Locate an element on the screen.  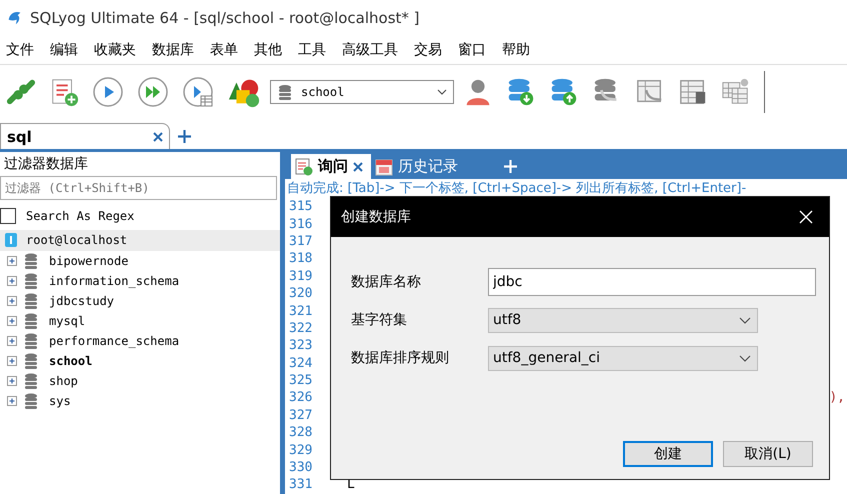
code-text: ), is located at coordinates (837, 398).